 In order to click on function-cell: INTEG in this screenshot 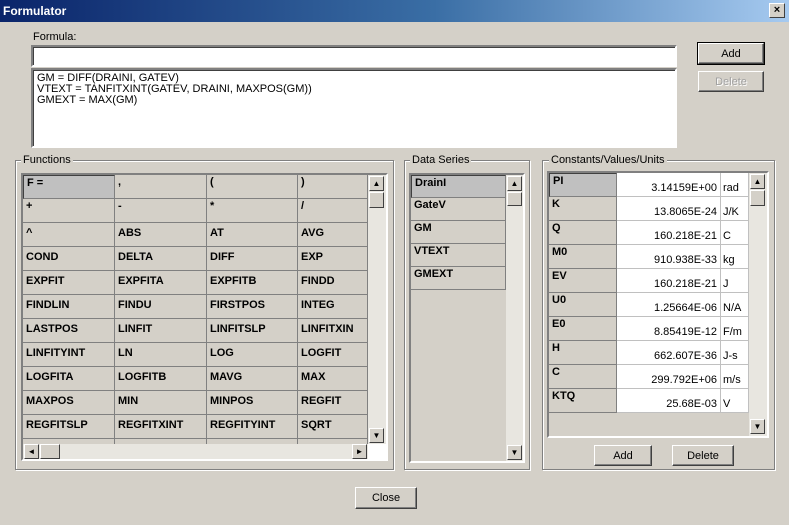, I will do `click(333, 307)`.